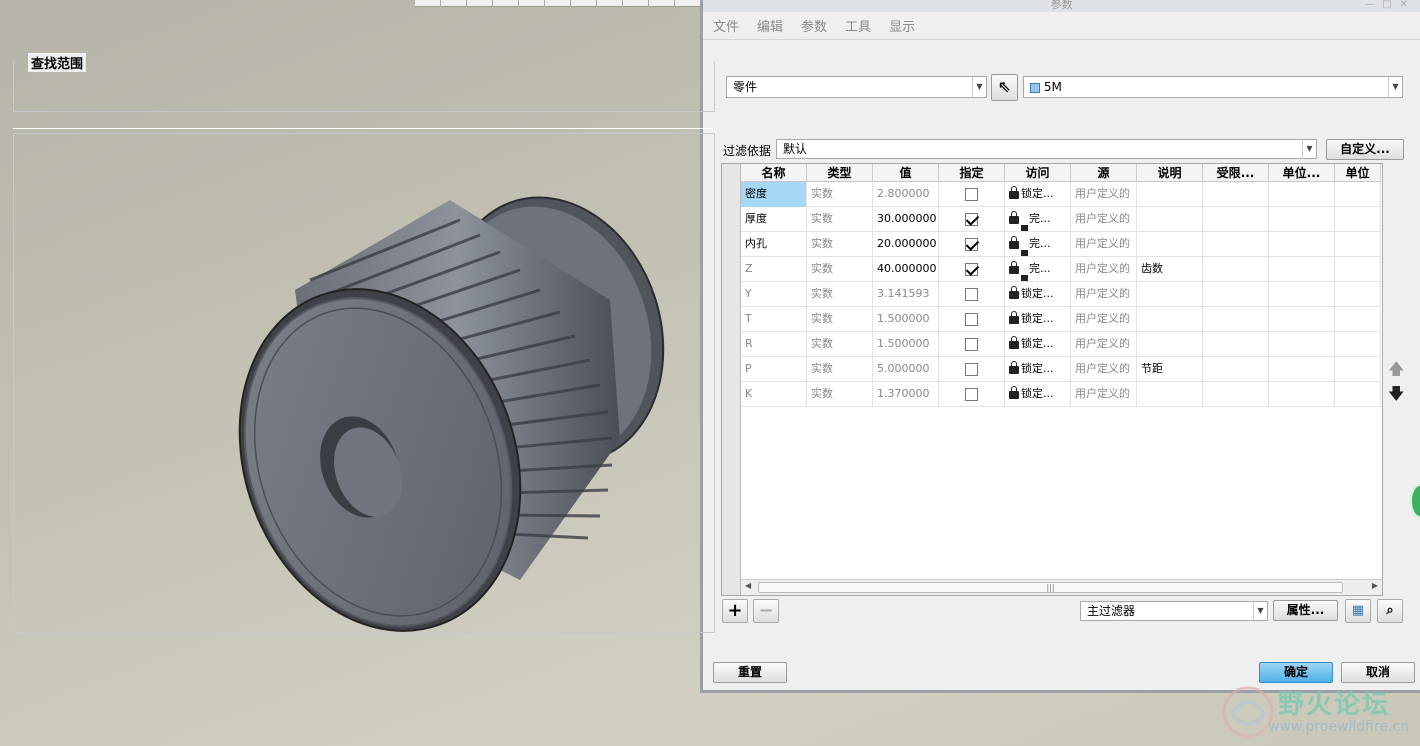 The image size is (1420, 746). I want to click on menu-file: 文件, so click(726, 25).